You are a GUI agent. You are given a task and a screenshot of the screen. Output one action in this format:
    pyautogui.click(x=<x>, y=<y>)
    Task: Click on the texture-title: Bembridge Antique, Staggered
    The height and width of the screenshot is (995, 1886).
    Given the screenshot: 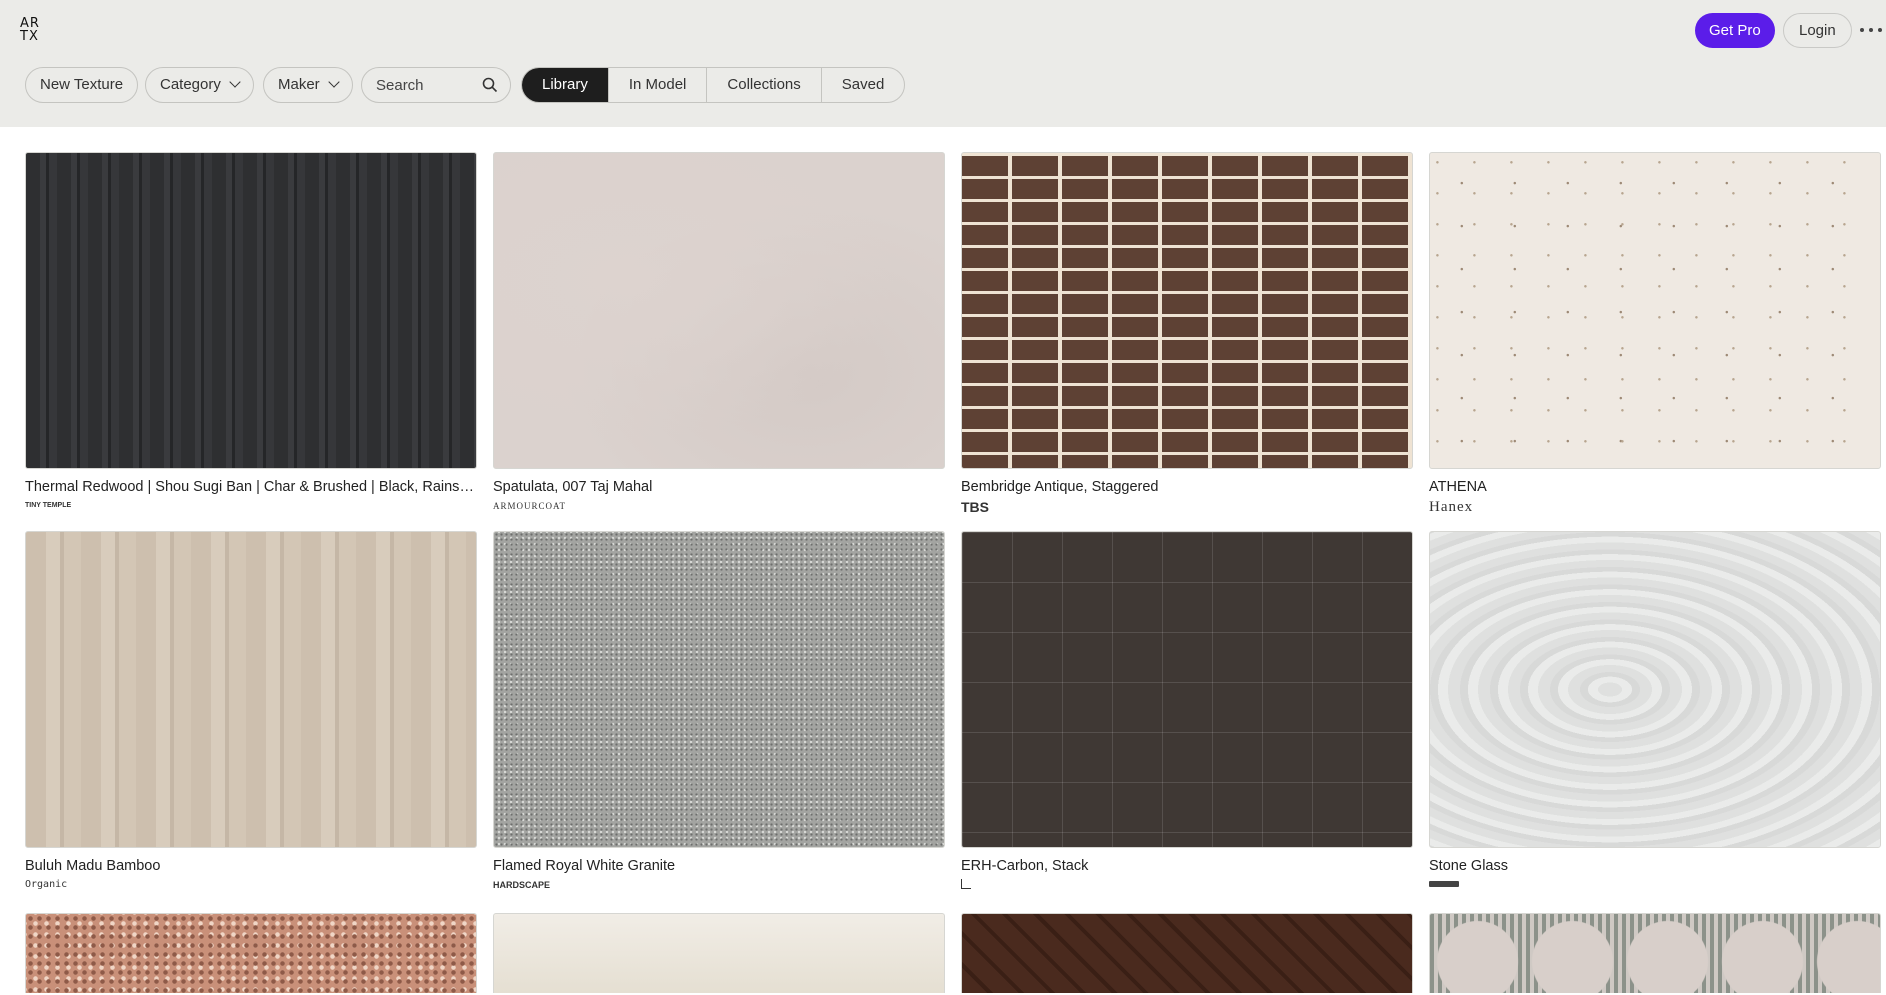 What is the action you would take?
    pyautogui.click(x=1060, y=487)
    